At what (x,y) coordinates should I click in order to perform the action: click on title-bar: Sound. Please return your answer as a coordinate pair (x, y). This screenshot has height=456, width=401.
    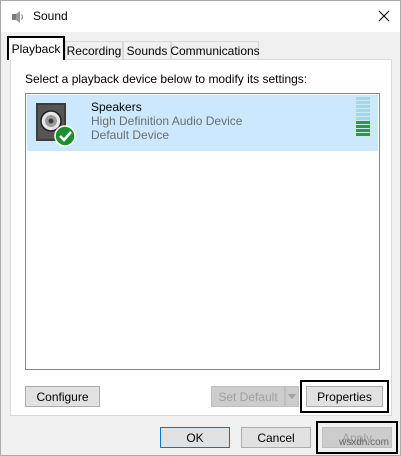
    Looking at the image, I should click on (200, 16).